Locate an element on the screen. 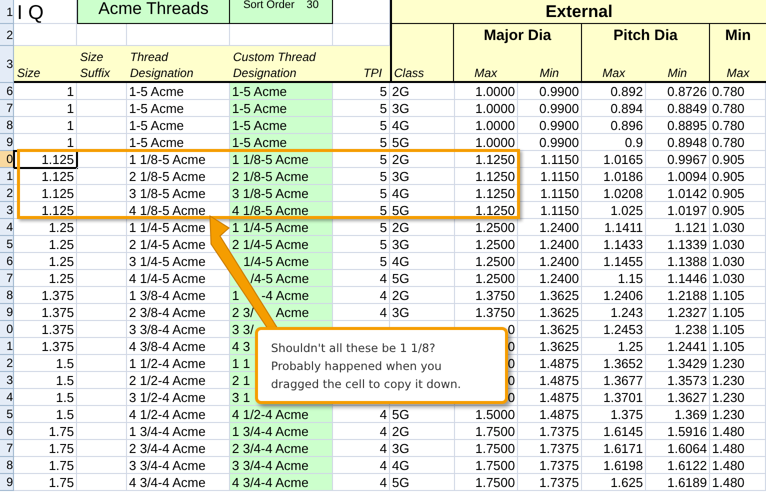 The height and width of the screenshot is (495, 766). table-cell: 2G is located at coordinates (401, 159).